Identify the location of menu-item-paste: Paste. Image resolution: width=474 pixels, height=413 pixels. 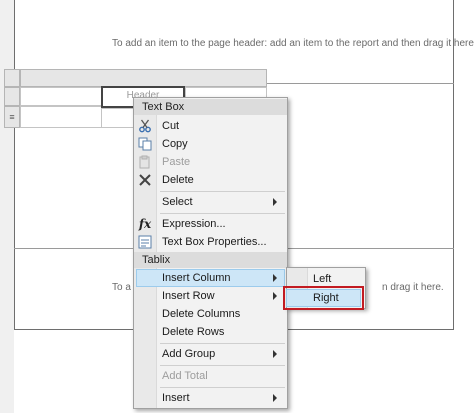
(176, 162).